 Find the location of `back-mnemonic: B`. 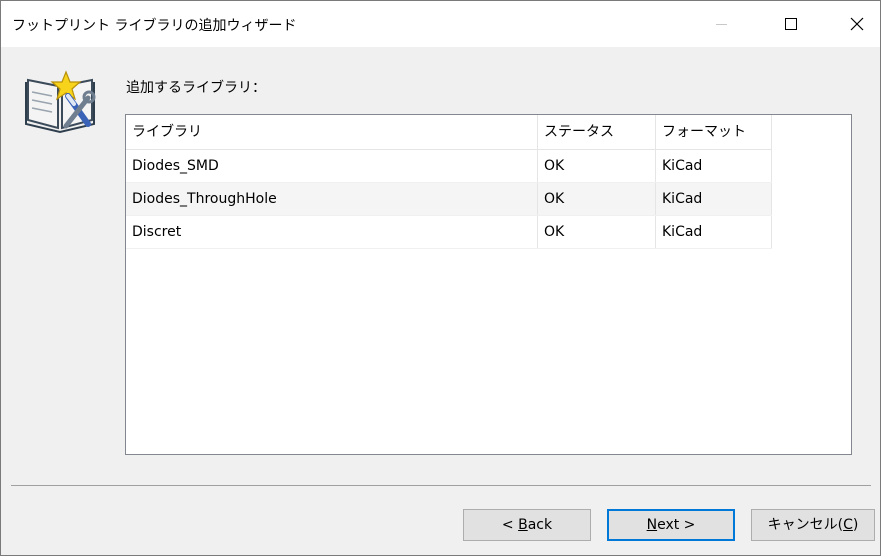

back-mnemonic: B is located at coordinates (523, 525).